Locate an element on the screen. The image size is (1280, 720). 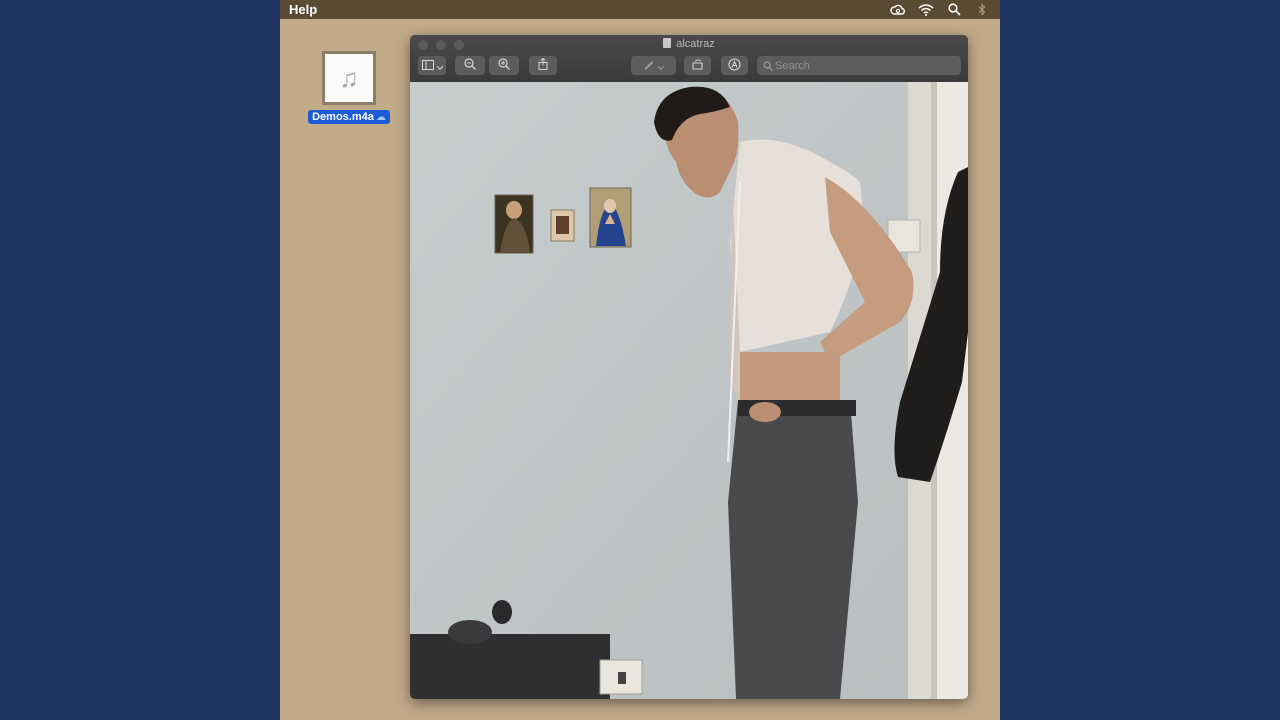
document-icon is located at coordinates (667, 43).